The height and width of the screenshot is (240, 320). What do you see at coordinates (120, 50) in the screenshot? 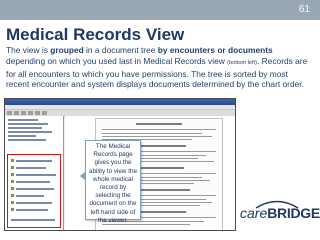
I see `desc-text-2: in a document tree` at bounding box center [120, 50].